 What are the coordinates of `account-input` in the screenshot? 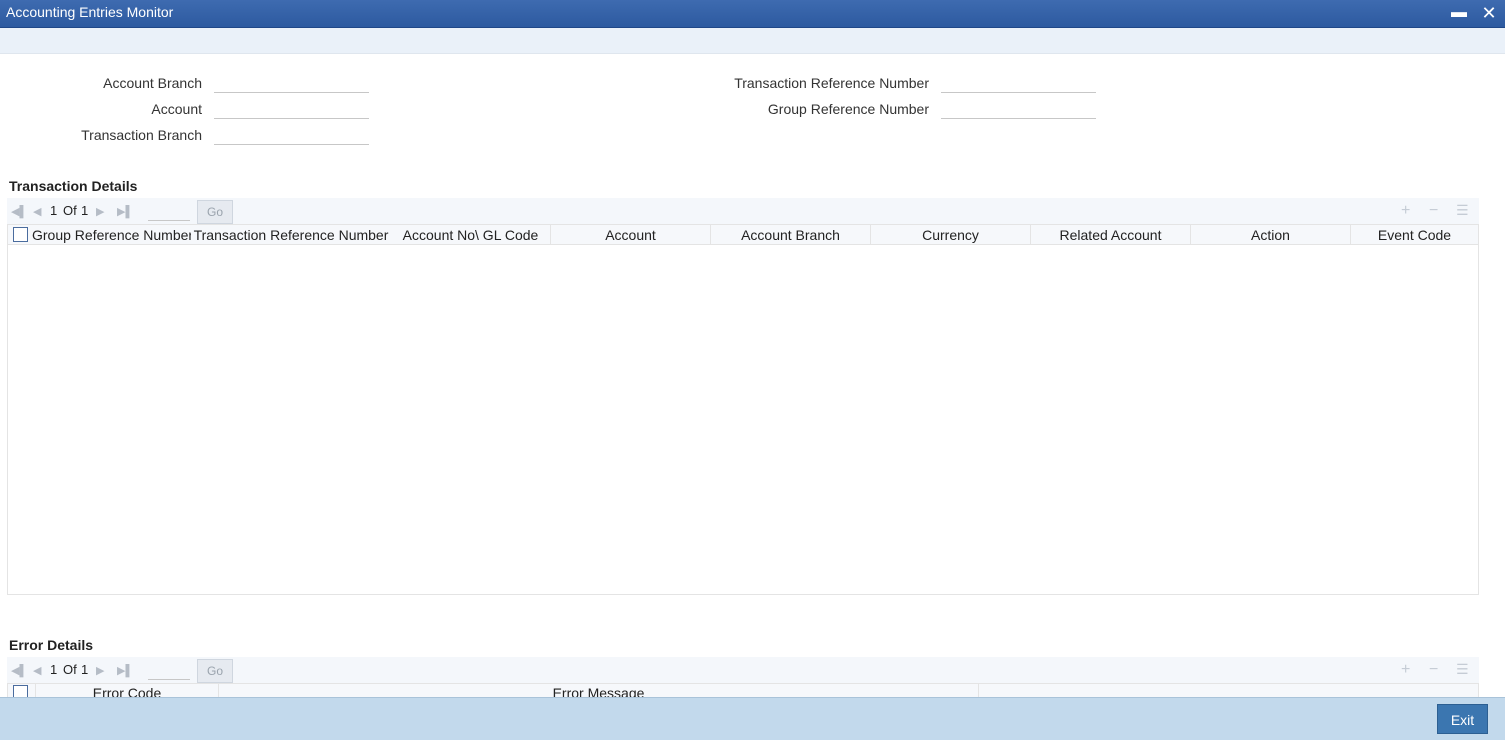 It's located at (291, 109).